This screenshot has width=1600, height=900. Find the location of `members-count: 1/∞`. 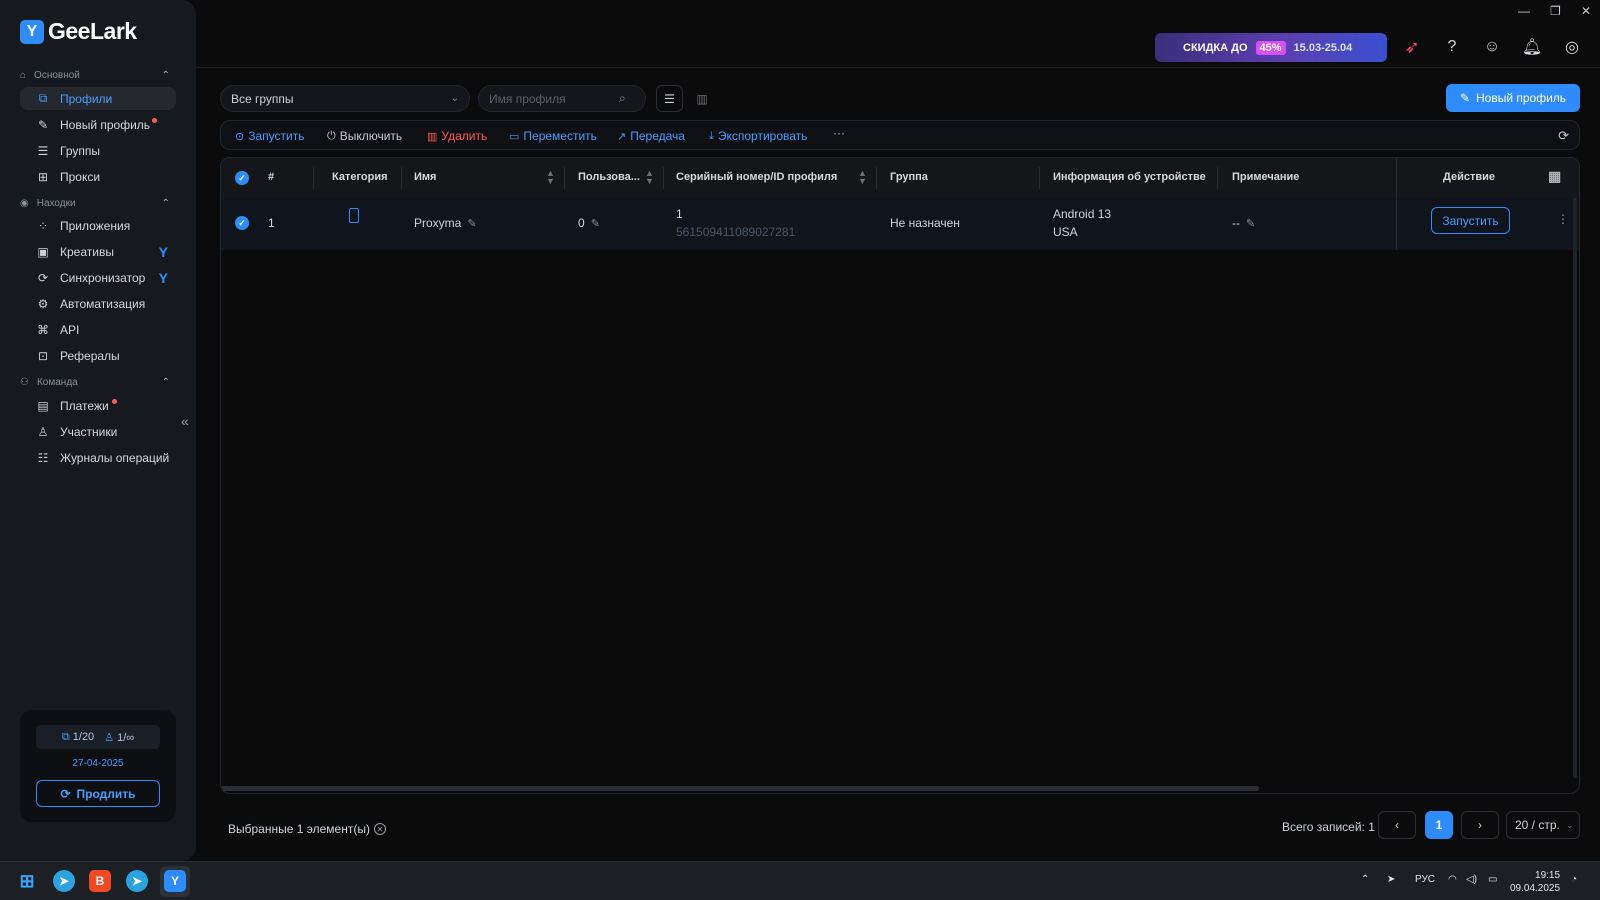

members-count: 1/∞ is located at coordinates (126, 737).